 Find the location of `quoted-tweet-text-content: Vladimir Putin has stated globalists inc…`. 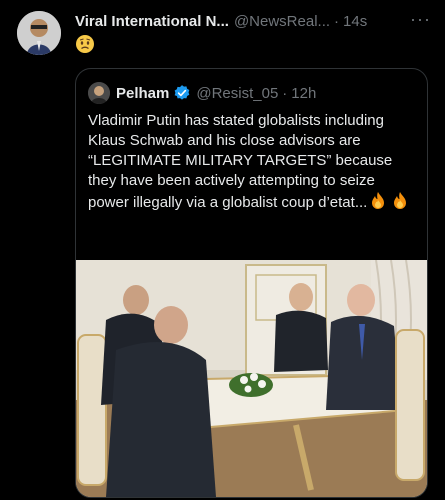

quoted-tweet-text-content: Vladimir Putin has stated globalists inc… is located at coordinates (240, 161).